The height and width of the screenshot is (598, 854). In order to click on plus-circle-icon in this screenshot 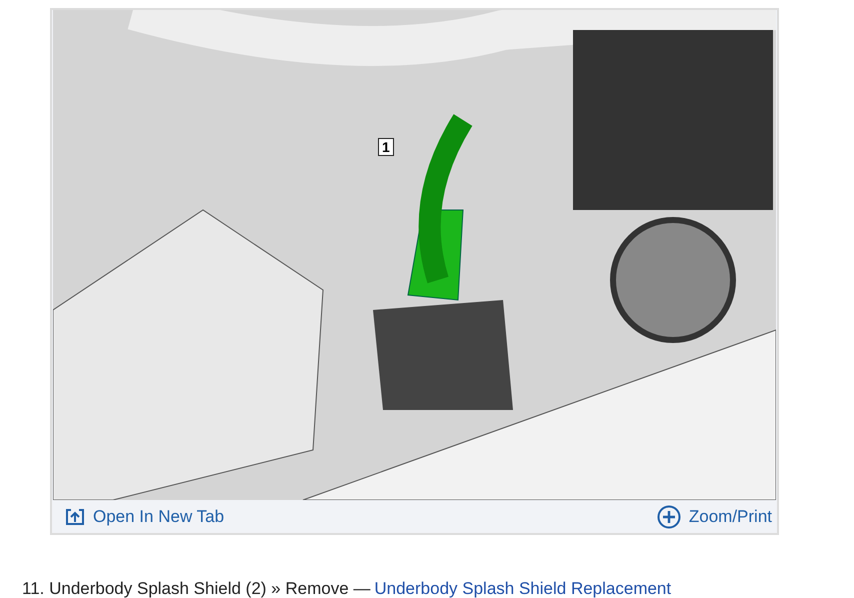, I will do `click(668, 516)`.